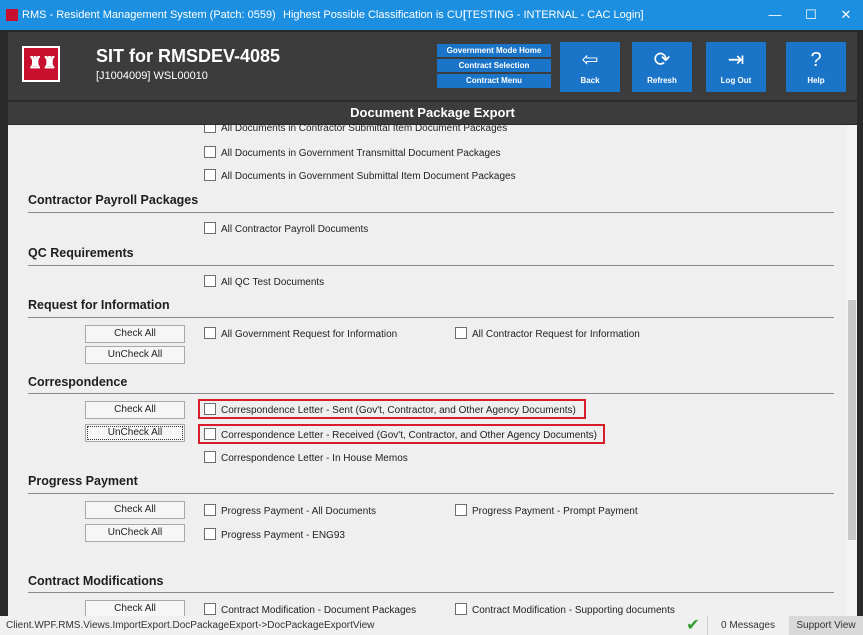 The image size is (863, 635). I want to click on environment-label: [TESTING - INTERNAL - CAC Login], so click(553, 15).